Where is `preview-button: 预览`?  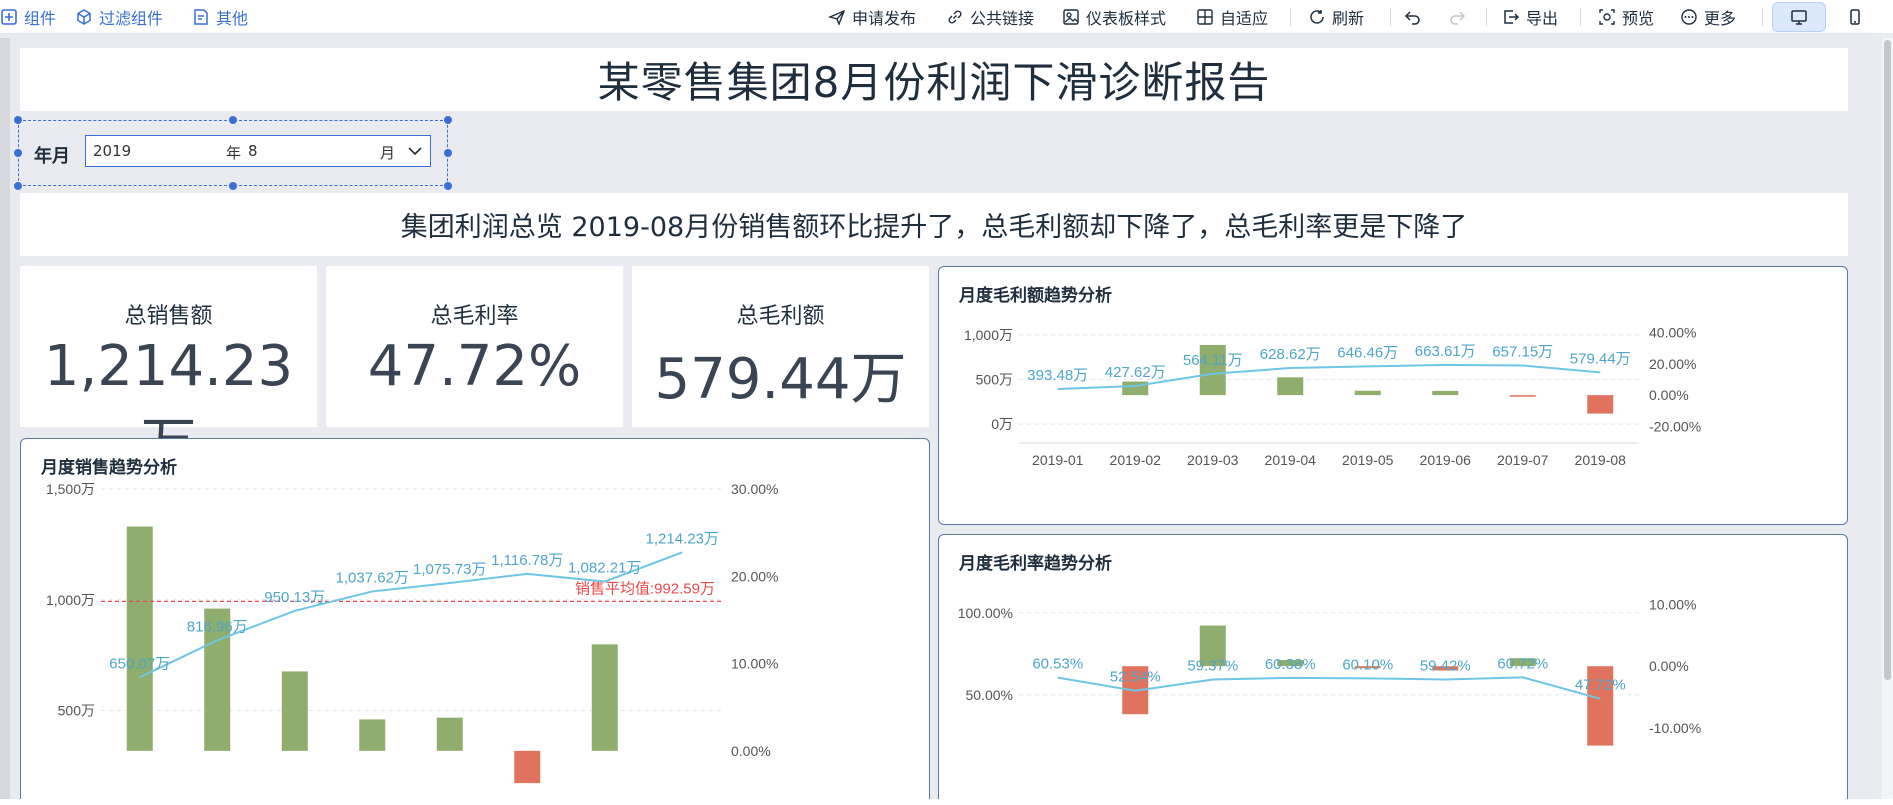 preview-button: 预览 is located at coordinates (1626, 17).